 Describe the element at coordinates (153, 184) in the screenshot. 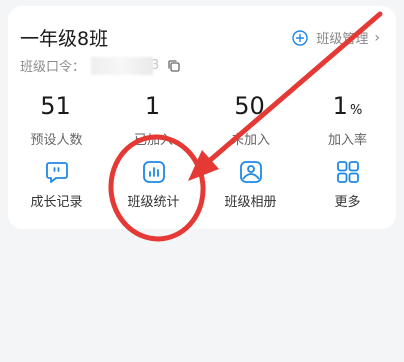

I see `class-stats-button: 班级统计` at that location.